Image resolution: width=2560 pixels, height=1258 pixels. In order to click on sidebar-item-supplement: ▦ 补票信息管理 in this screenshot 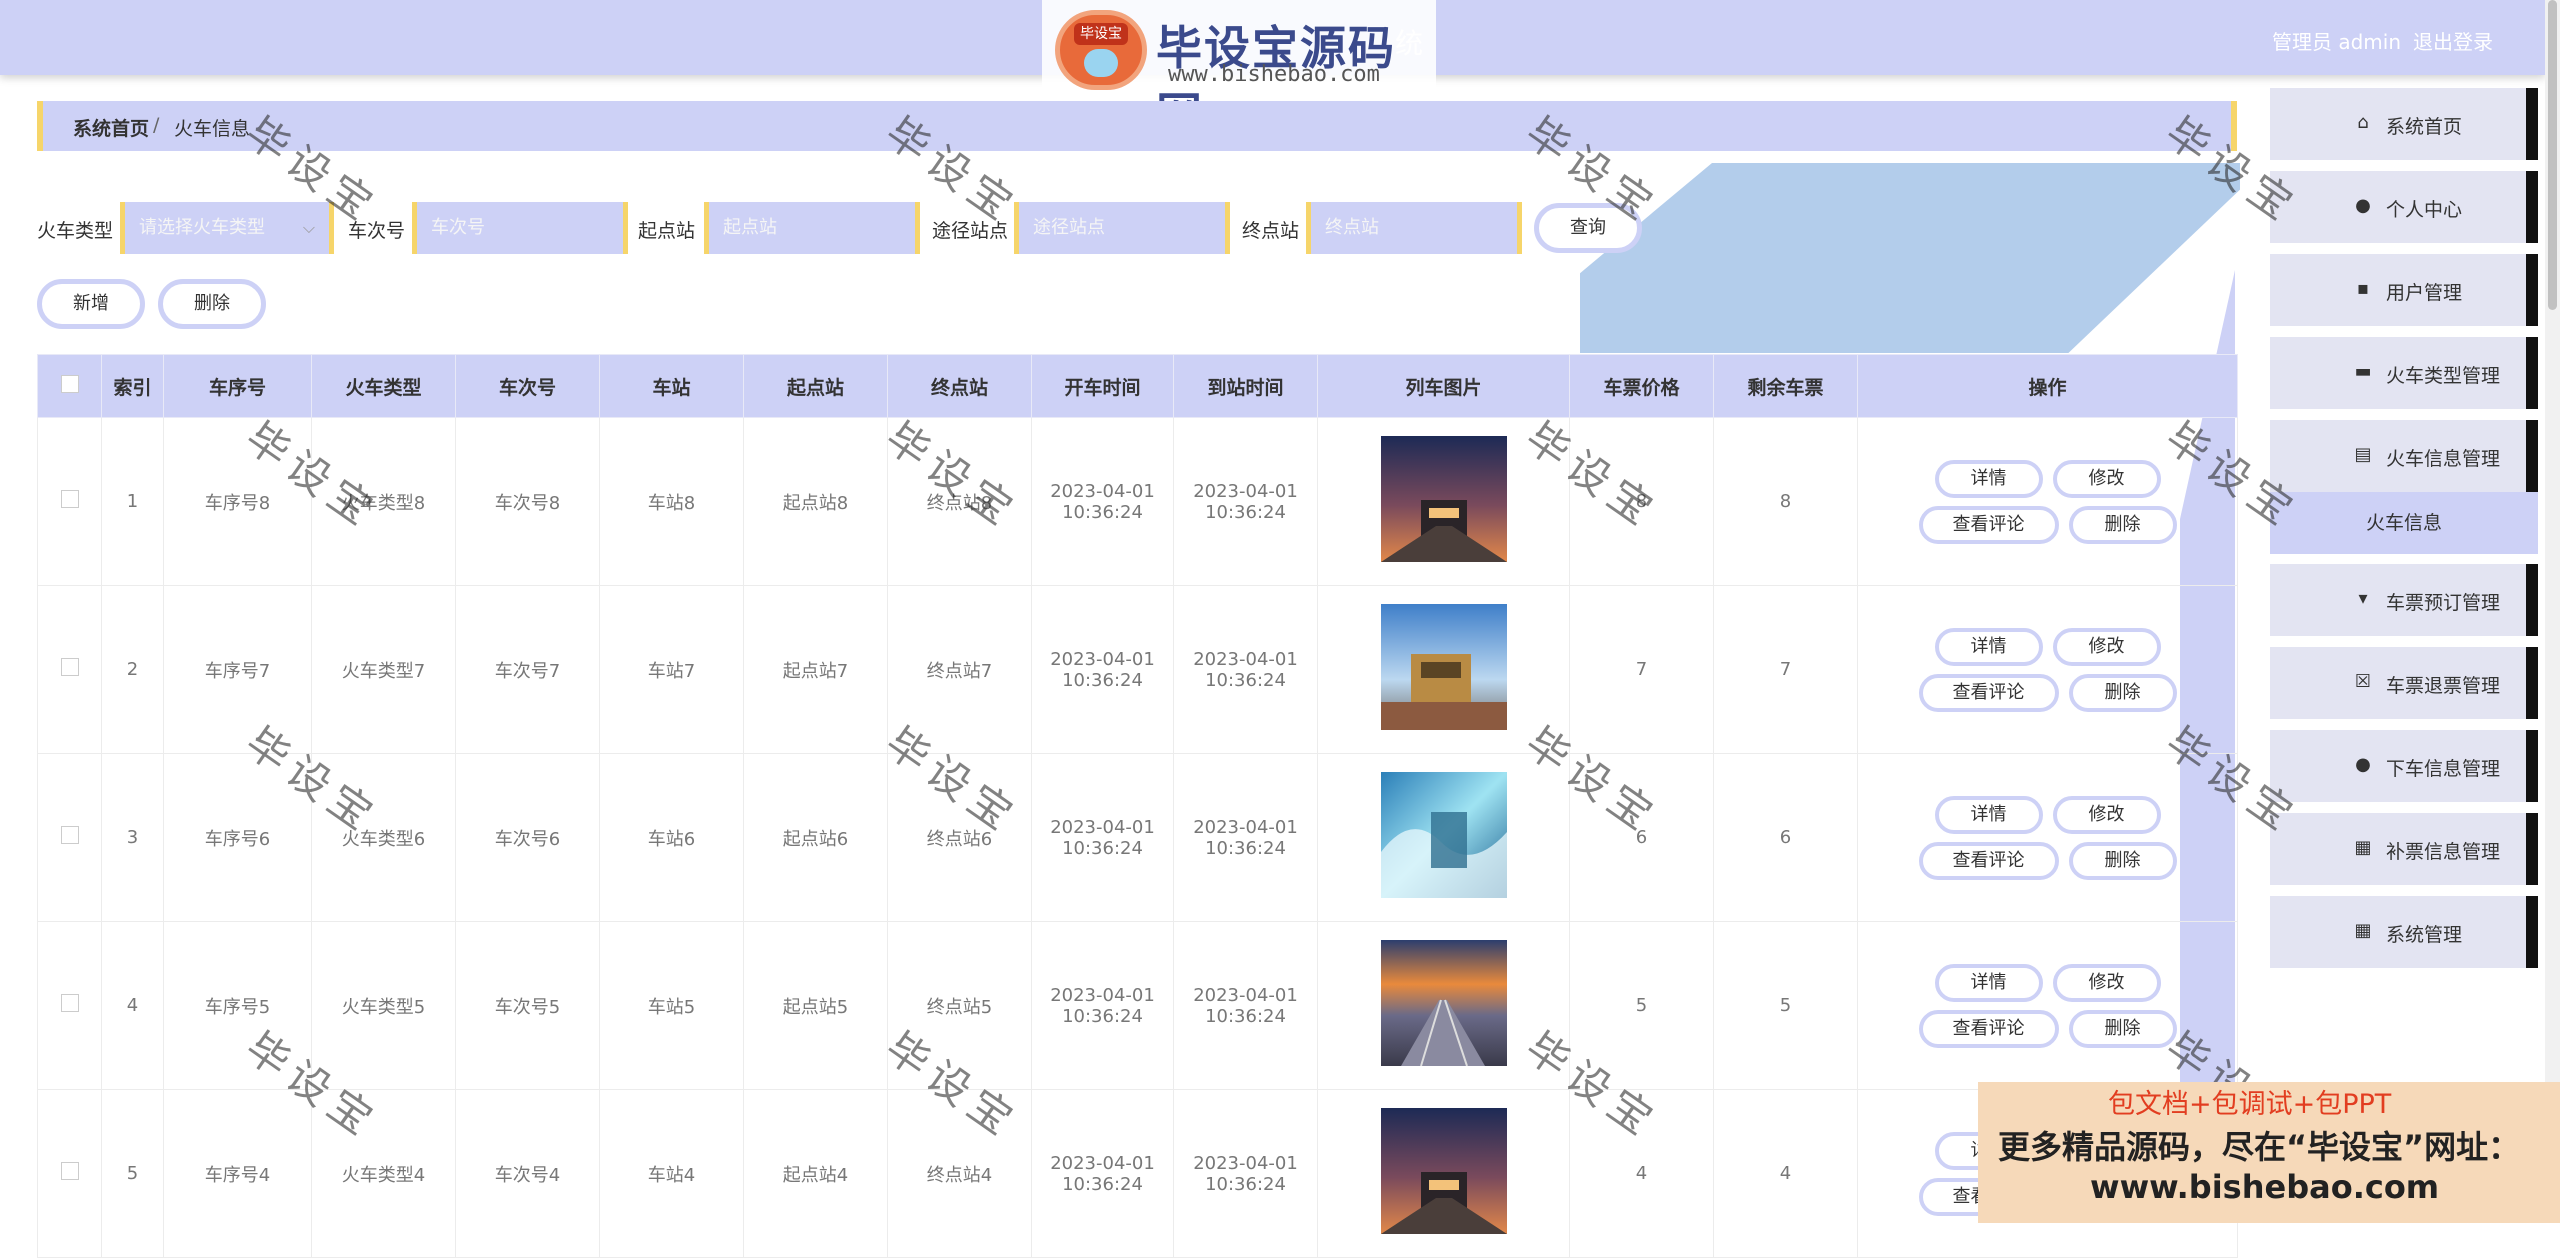, I will do `click(2404, 849)`.